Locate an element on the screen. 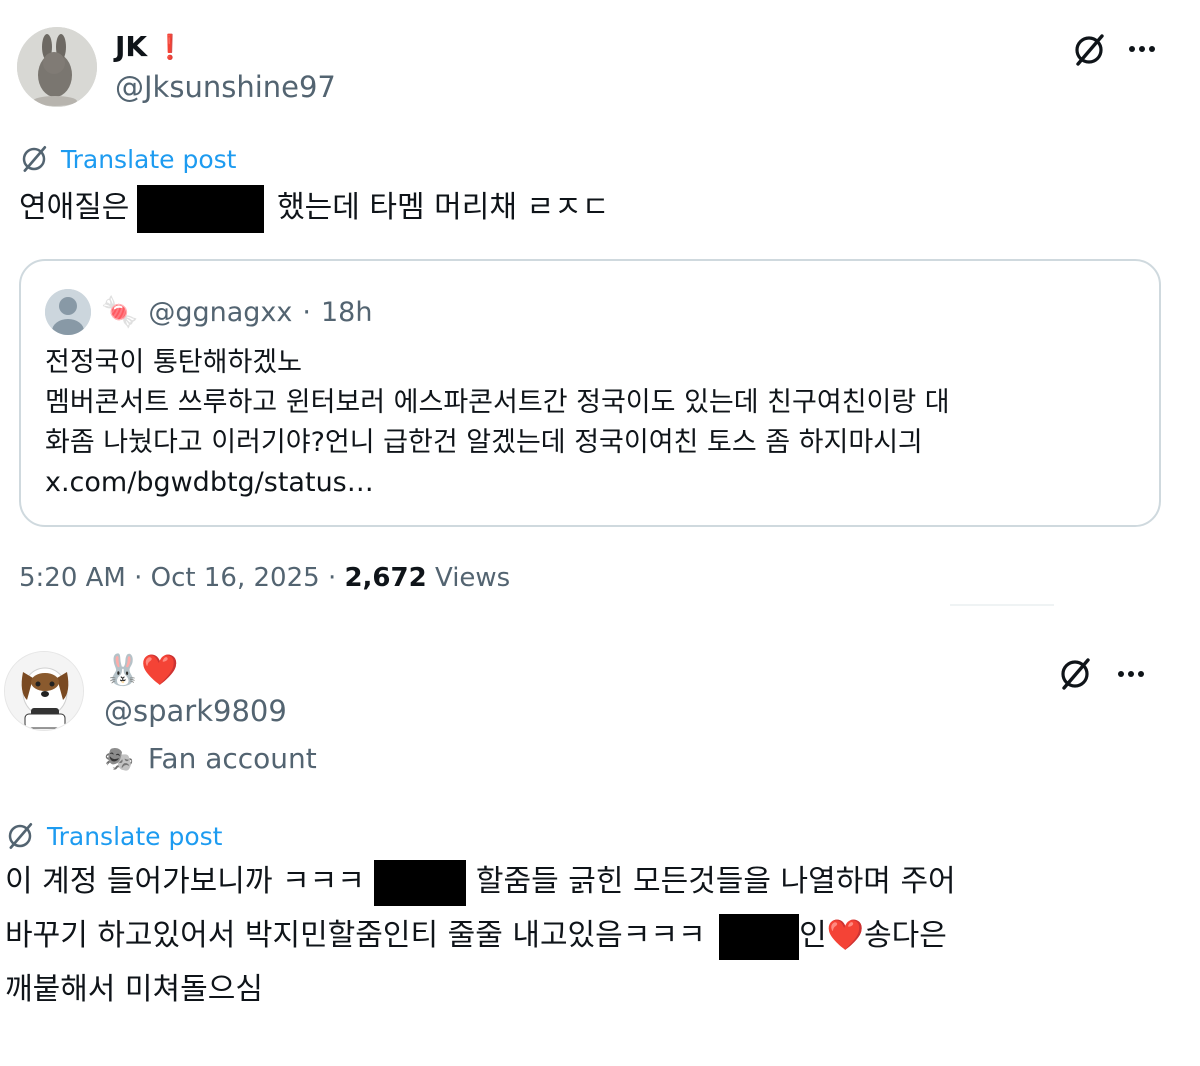  display-name-row: 🐰❤️ is located at coordinates (141, 670).